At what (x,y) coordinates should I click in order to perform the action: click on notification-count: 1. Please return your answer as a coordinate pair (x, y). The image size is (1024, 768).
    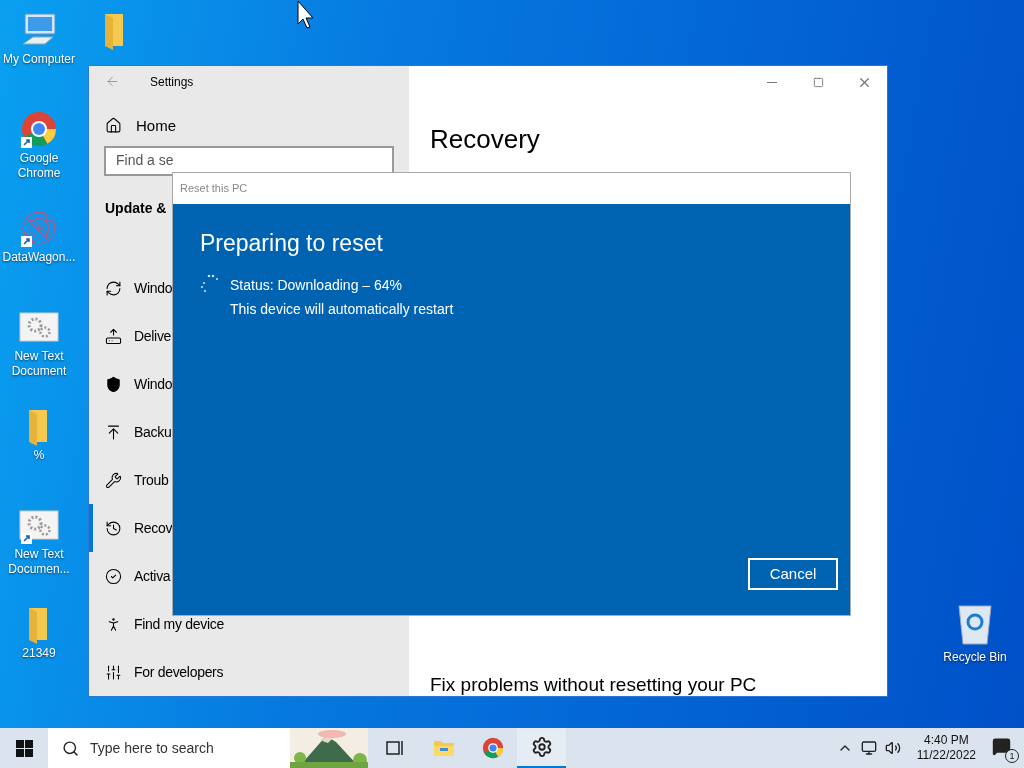
    Looking at the image, I should click on (1012, 756).